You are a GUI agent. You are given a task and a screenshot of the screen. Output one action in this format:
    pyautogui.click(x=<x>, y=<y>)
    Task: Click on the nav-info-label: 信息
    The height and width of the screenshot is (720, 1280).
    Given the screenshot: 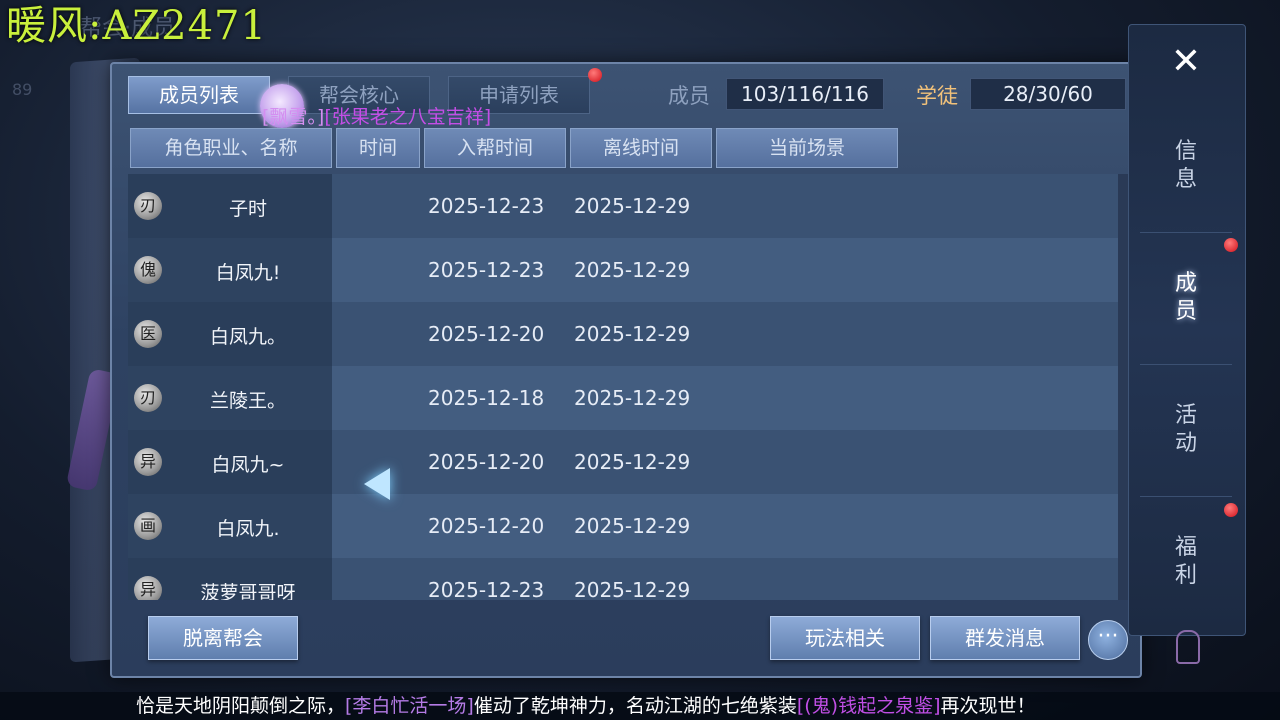 What is the action you would take?
    pyautogui.click(x=1185, y=165)
    